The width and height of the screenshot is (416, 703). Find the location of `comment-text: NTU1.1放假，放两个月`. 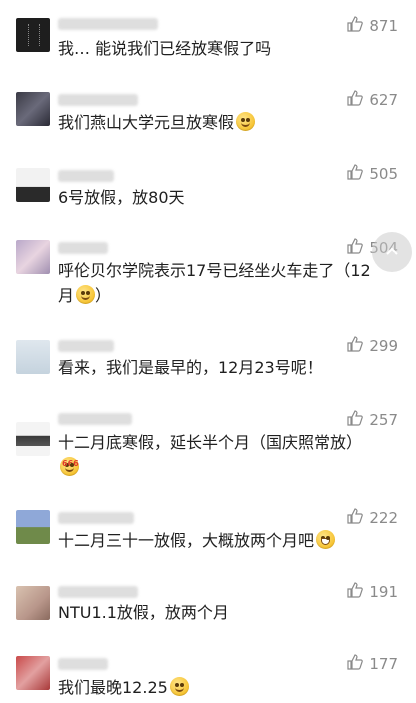

comment-text: NTU1.1放假，放两个月 is located at coordinates (143, 612).